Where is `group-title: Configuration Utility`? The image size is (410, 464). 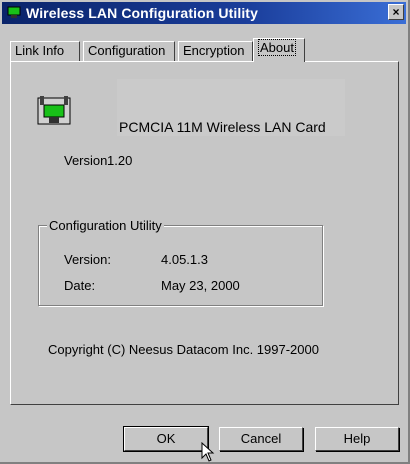
group-title: Configuration Utility is located at coordinates (105, 225).